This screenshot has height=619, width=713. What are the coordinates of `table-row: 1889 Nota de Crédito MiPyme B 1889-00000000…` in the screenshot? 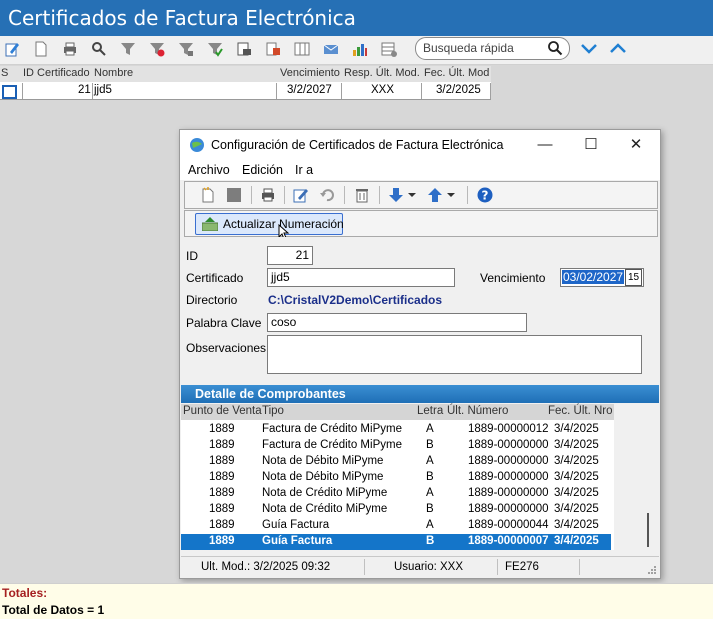 It's located at (396, 510).